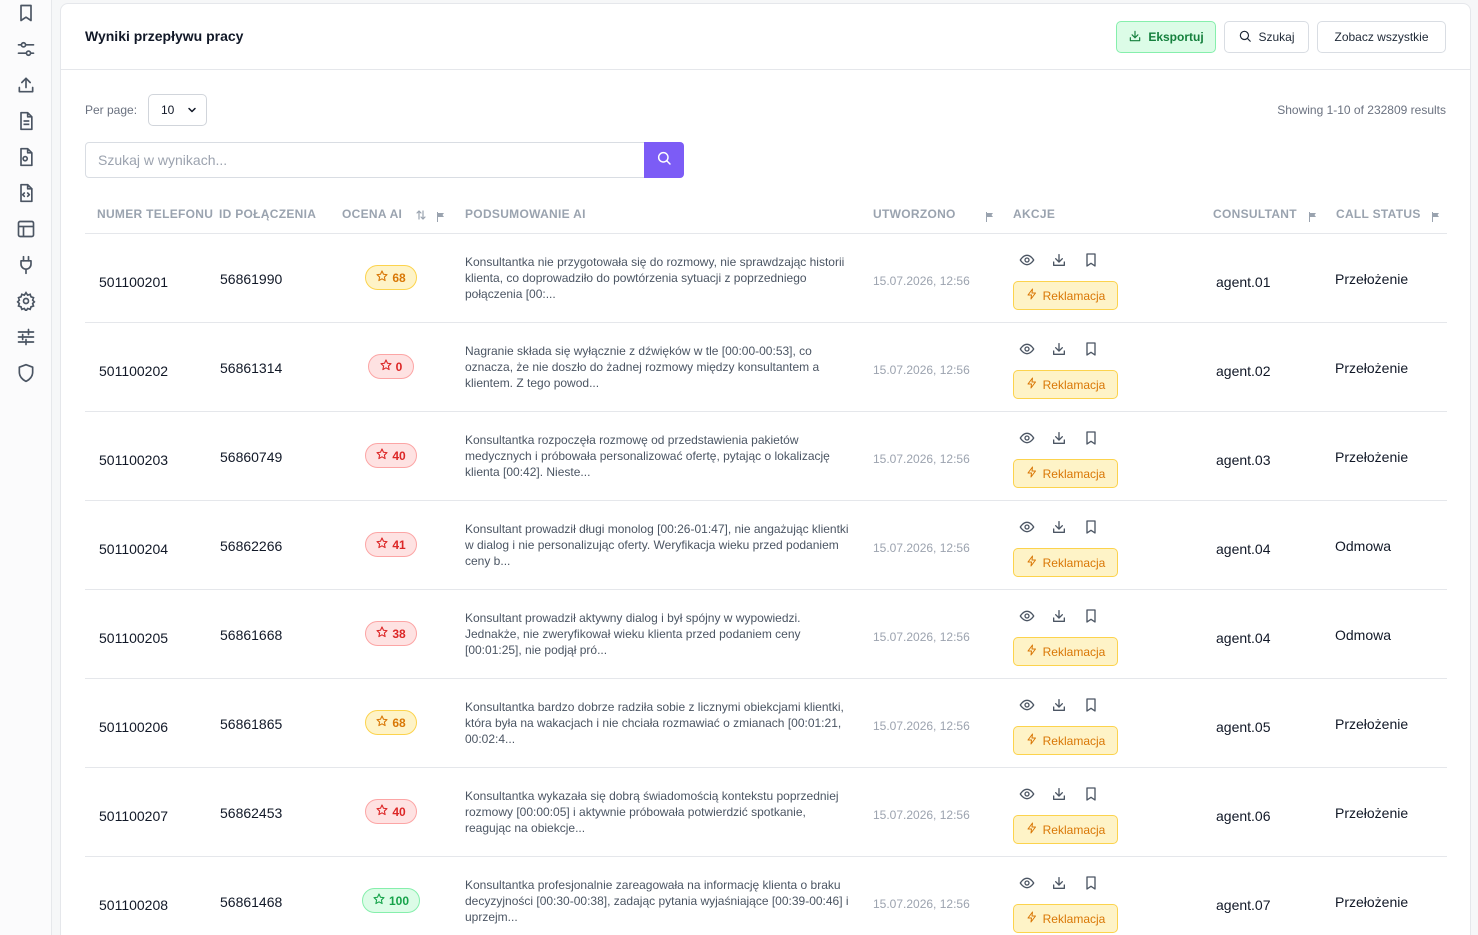 The image size is (1478, 935). What do you see at coordinates (26, 467) in the screenshot?
I see `sidebar` at bounding box center [26, 467].